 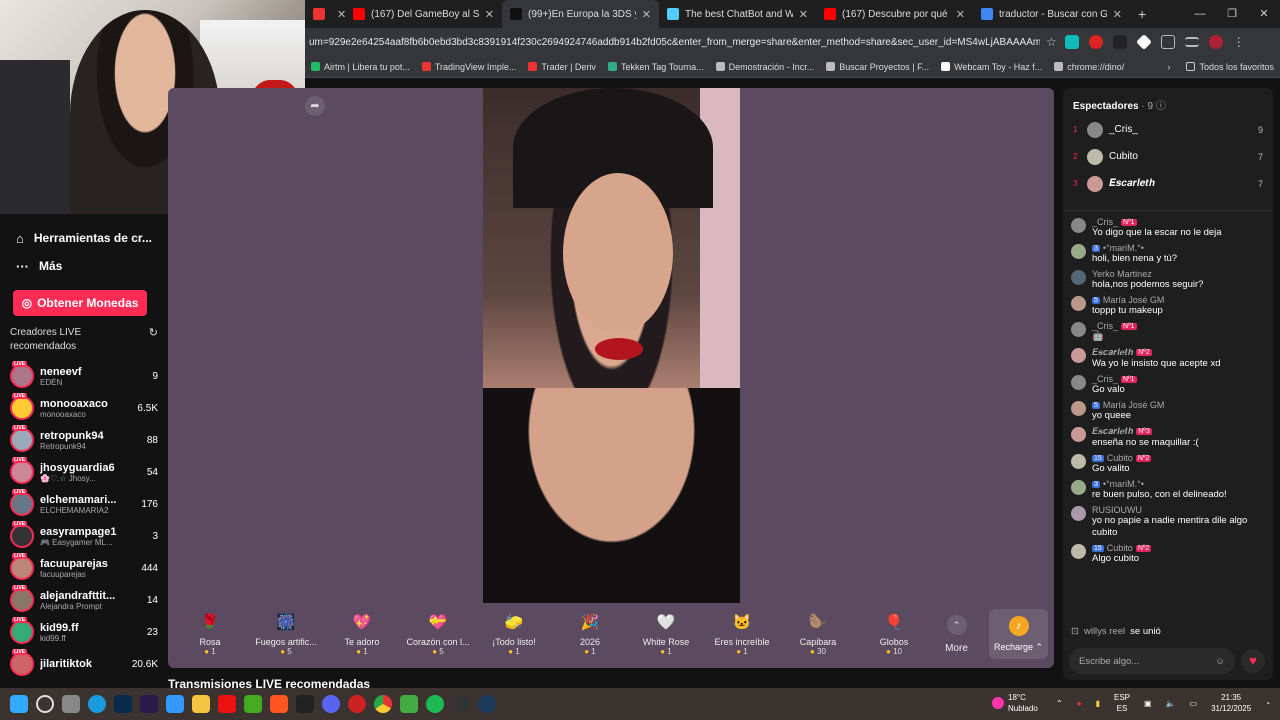 What do you see at coordinates (84, 664) in the screenshot?
I see `creator-item: LIVE jilaritiktok 20.6K` at bounding box center [84, 664].